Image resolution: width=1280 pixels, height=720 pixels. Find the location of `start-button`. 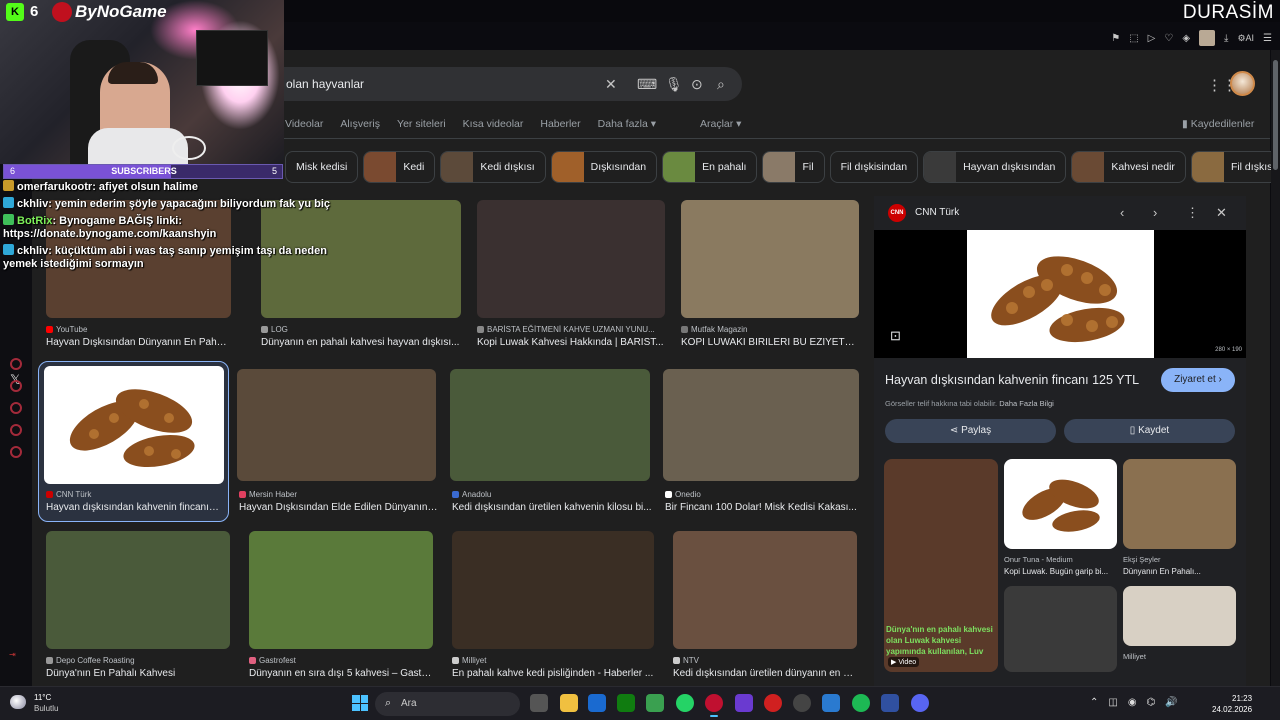

start-button is located at coordinates (360, 703).